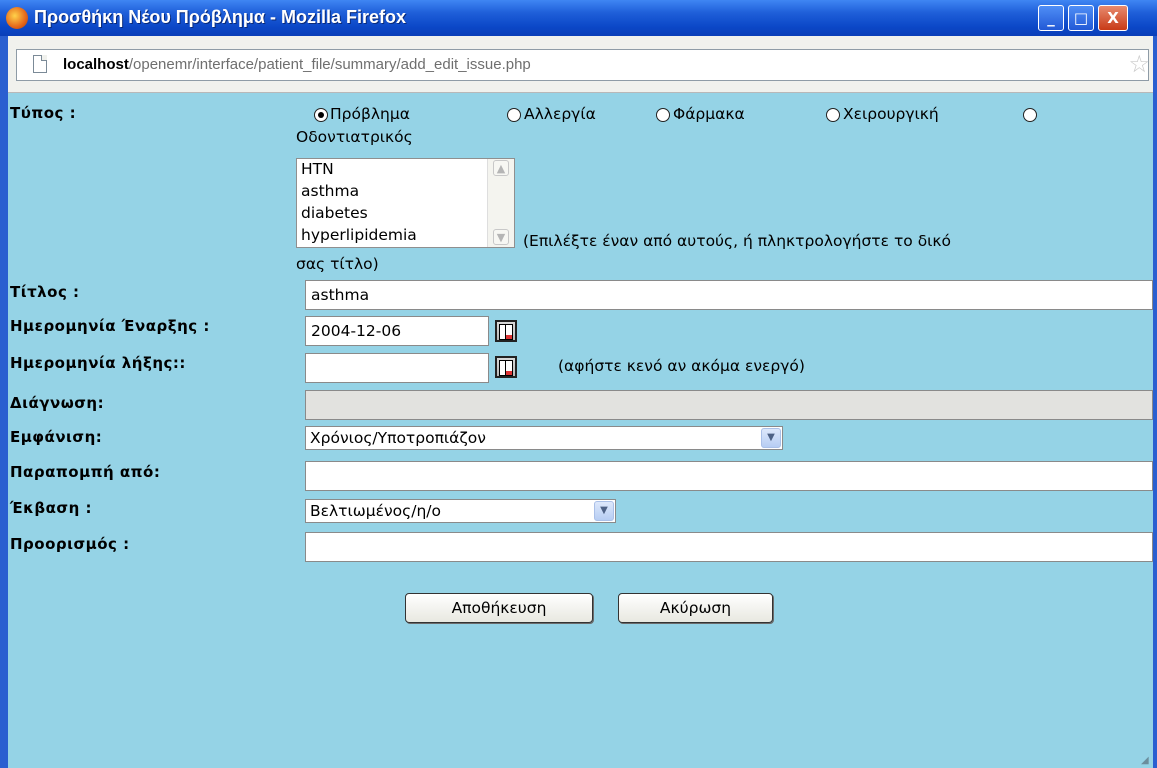 This screenshot has width=1157, height=768. What do you see at coordinates (397, 368) in the screenshot?
I see `end-date-input` at bounding box center [397, 368].